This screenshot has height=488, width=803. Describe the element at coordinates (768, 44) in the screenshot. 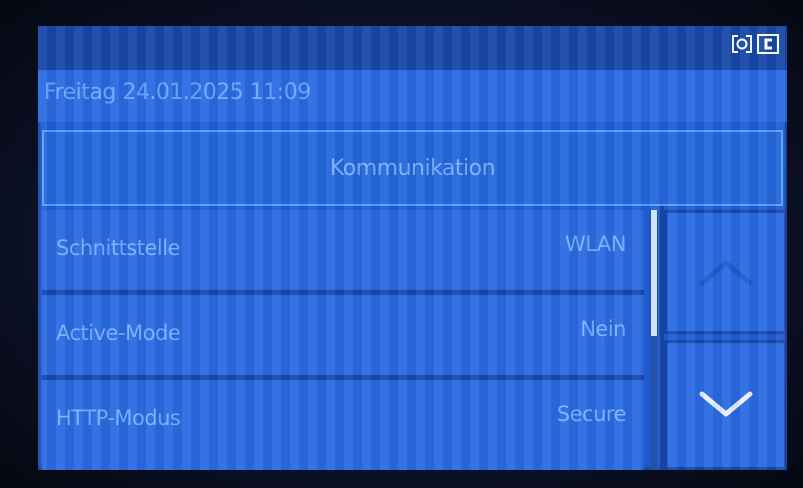

I see `c-badge-icon` at that location.